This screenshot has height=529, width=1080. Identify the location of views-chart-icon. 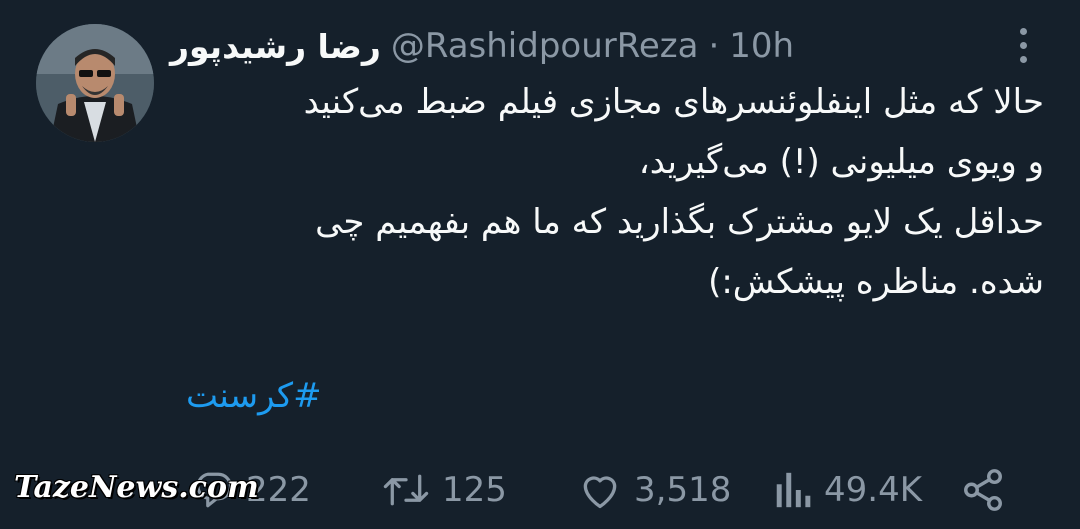
(793, 490).